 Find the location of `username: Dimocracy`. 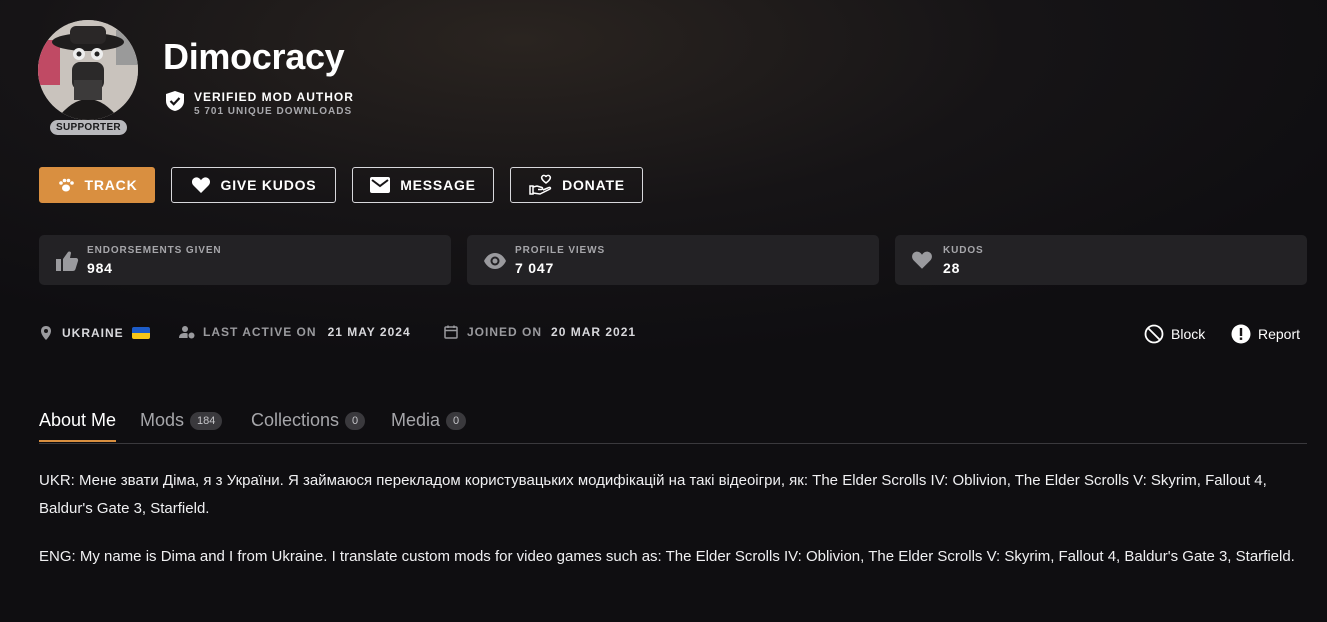

username: Dimocracy is located at coordinates (254, 56).